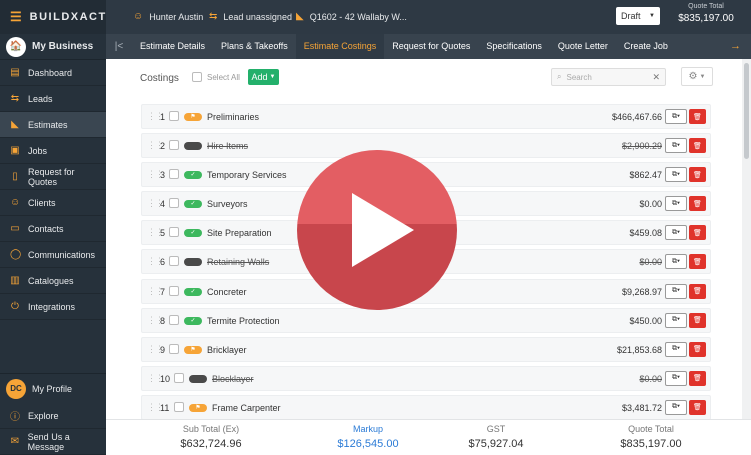  I want to click on table-row: ⋮⋮ 1 ⚑ Preliminaries $466,467.66 ⧉▾ 🗑, so click(426, 116).